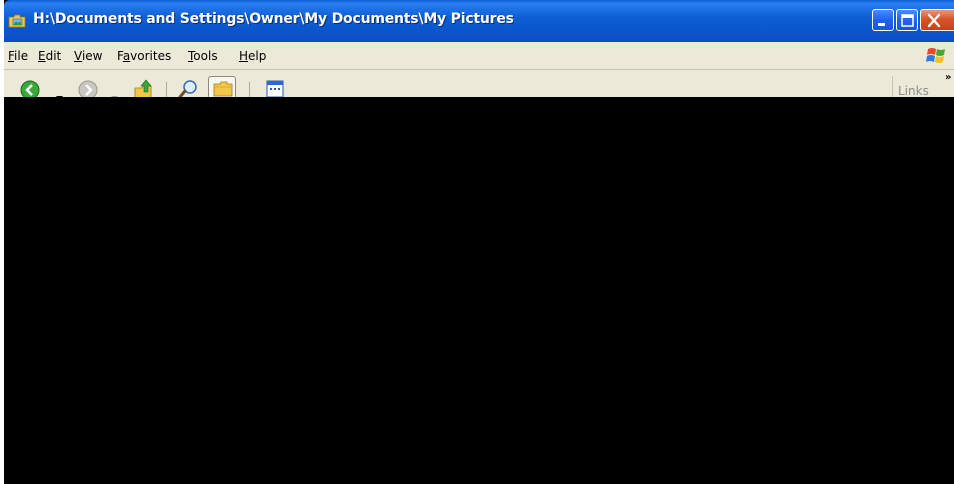 This screenshot has height=484, width=954. What do you see at coordinates (479, 56) in the screenshot?
I see `menu-bar: File Edit View Favorites Tools Help` at bounding box center [479, 56].